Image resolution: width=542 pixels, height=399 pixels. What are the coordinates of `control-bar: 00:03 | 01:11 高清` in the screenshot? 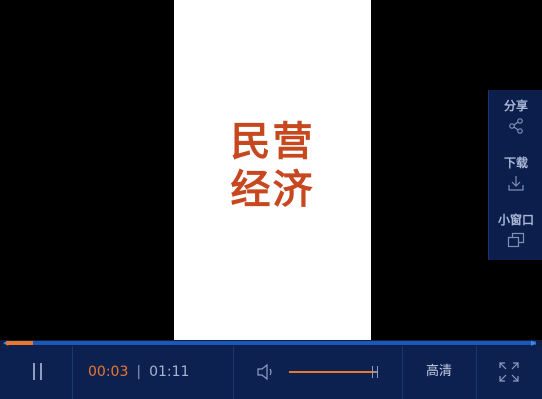 It's located at (271, 372).